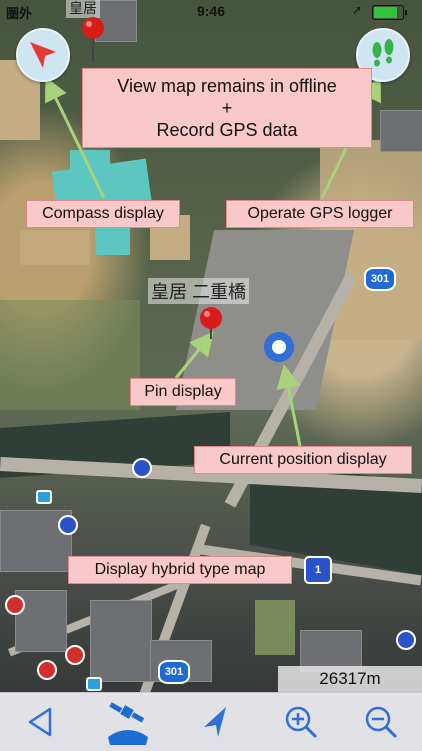  I want to click on compass-button, so click(43, 55).